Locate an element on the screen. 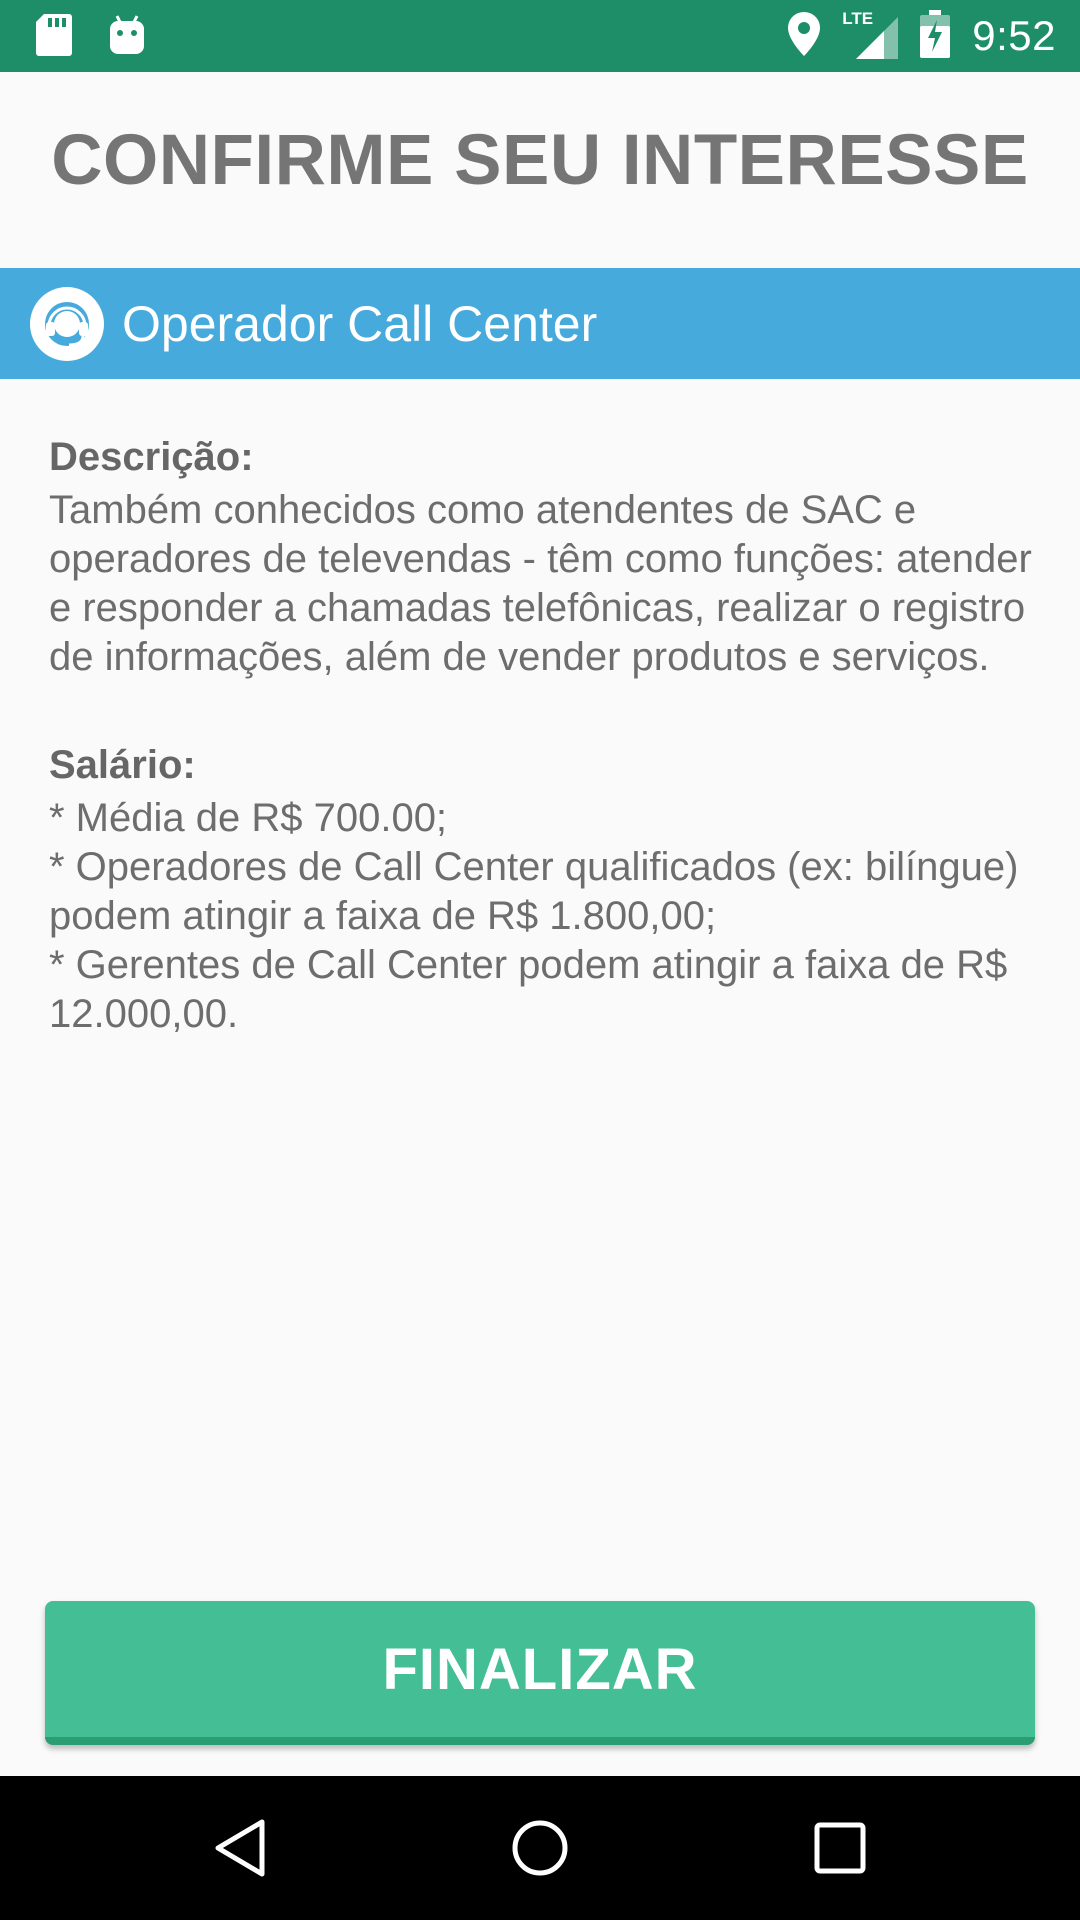 Image resolution: width=1080 pixels, height=1920 pixels. back-icon is located at coordinates (240, 1848).